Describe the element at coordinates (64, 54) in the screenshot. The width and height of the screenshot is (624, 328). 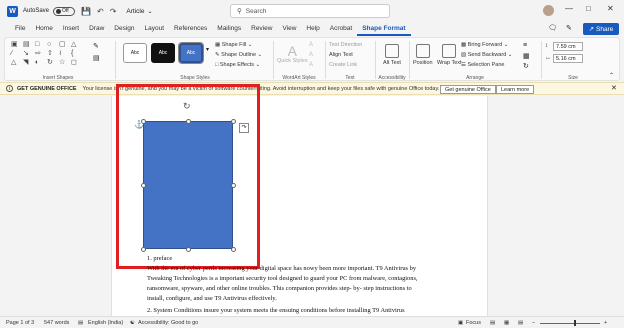
I see `curve-icon: ≀` at that location.